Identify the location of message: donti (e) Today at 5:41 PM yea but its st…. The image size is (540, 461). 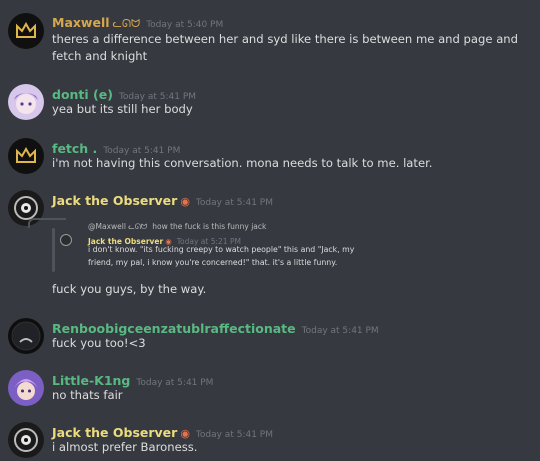
(270, 102).